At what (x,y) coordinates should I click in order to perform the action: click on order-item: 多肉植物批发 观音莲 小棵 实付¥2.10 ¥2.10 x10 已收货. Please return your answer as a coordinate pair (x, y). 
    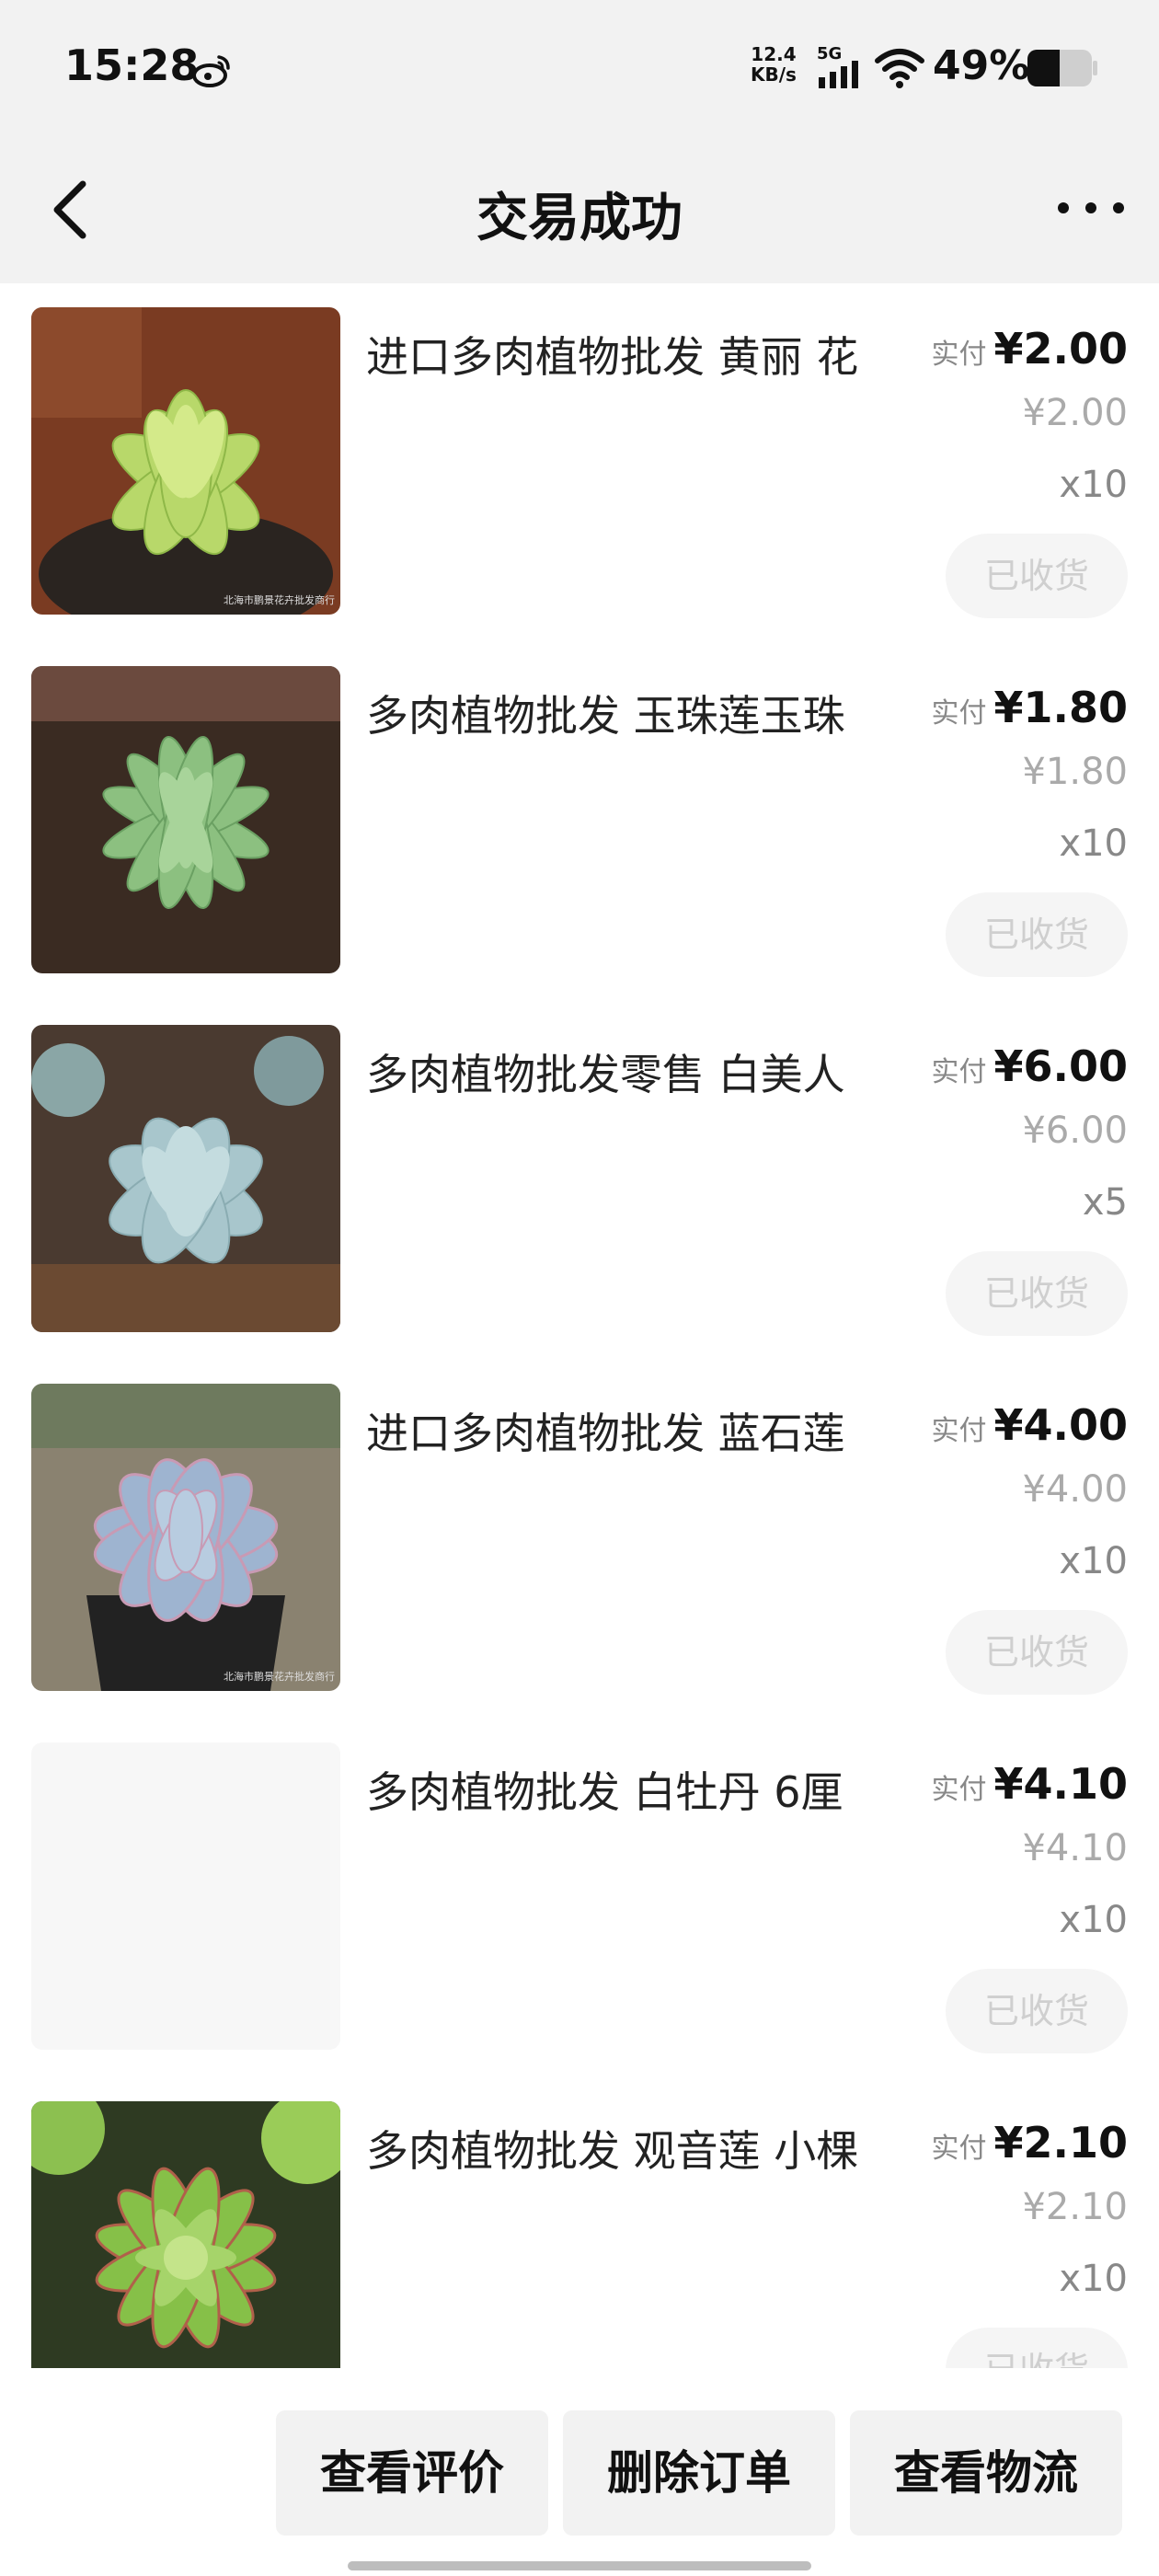
    Looking at the image, I should click on (579, 2226).